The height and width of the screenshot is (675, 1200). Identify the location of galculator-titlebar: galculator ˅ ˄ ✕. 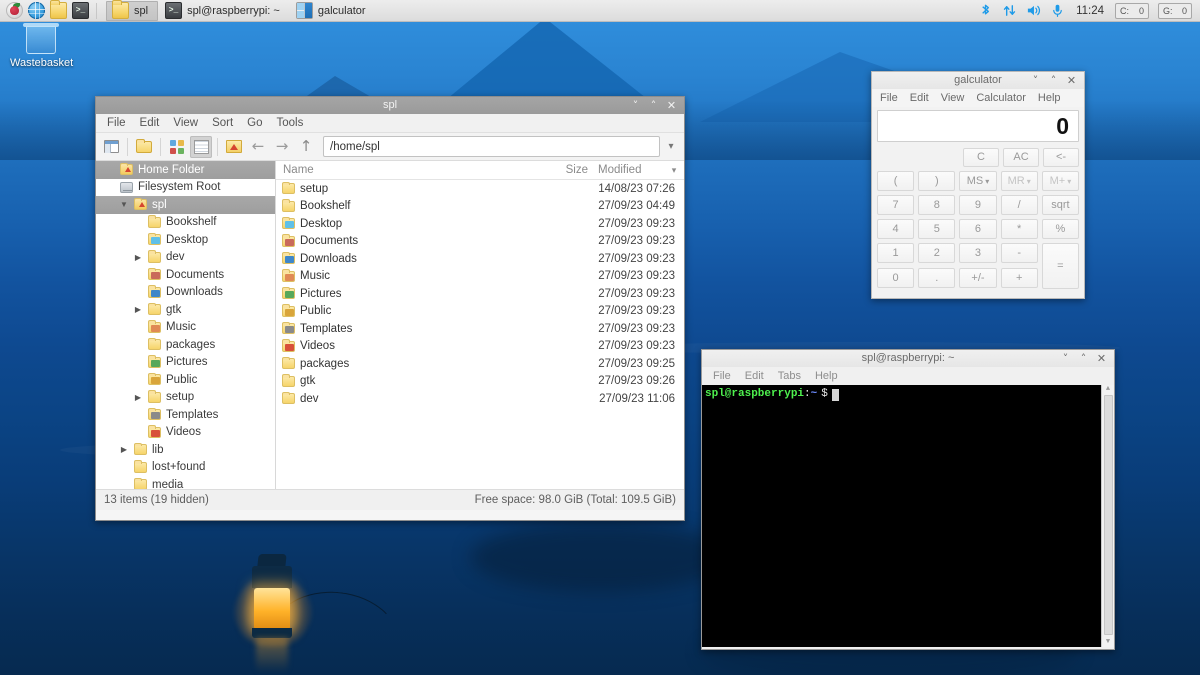
(978, 80).